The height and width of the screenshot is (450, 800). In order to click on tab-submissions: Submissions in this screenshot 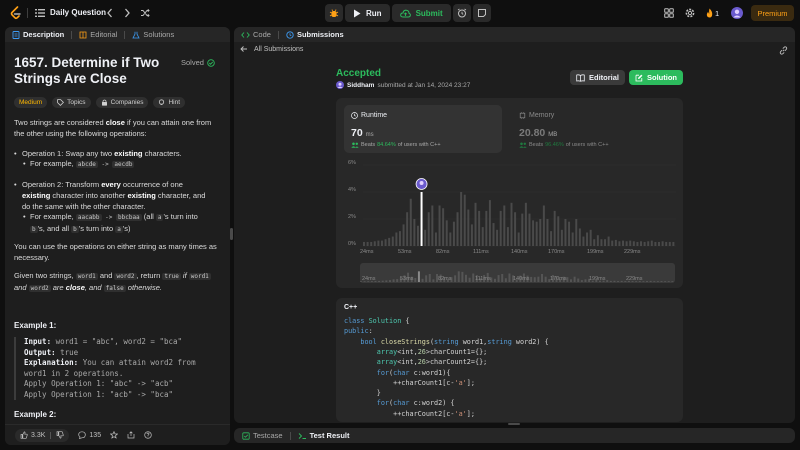, I will do `click(315, 34)`.